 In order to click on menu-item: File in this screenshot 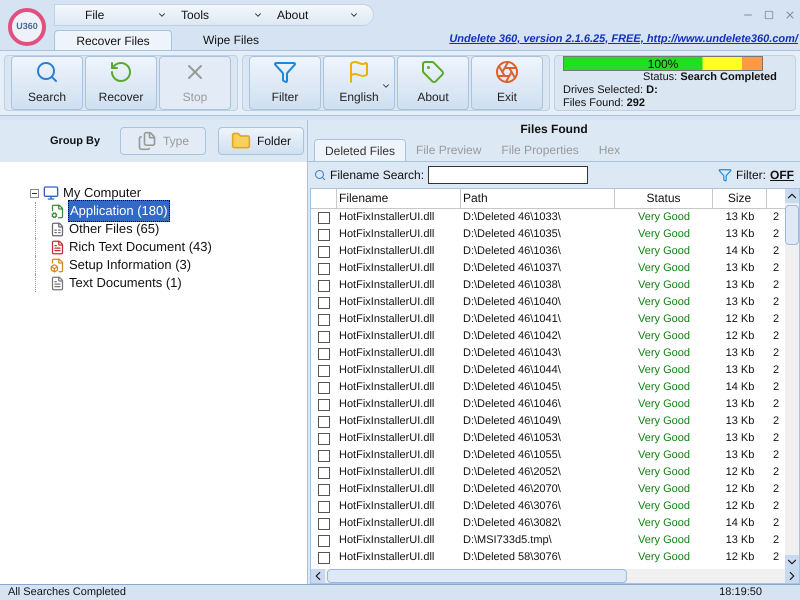, I will do `click(133, 15)`.